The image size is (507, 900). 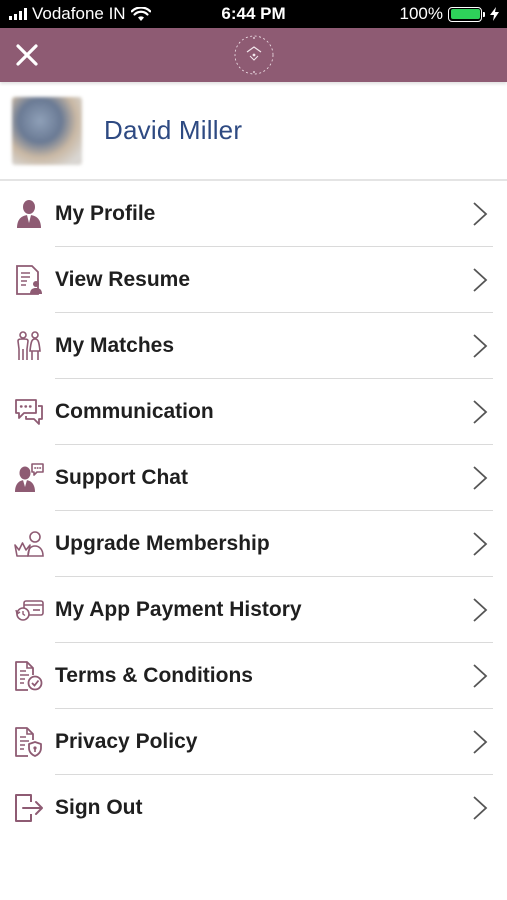 What do you see at coordinates (253, 131) in the screenshot?
I see `profile-header: David Miller` at bounding box center [253, 131].